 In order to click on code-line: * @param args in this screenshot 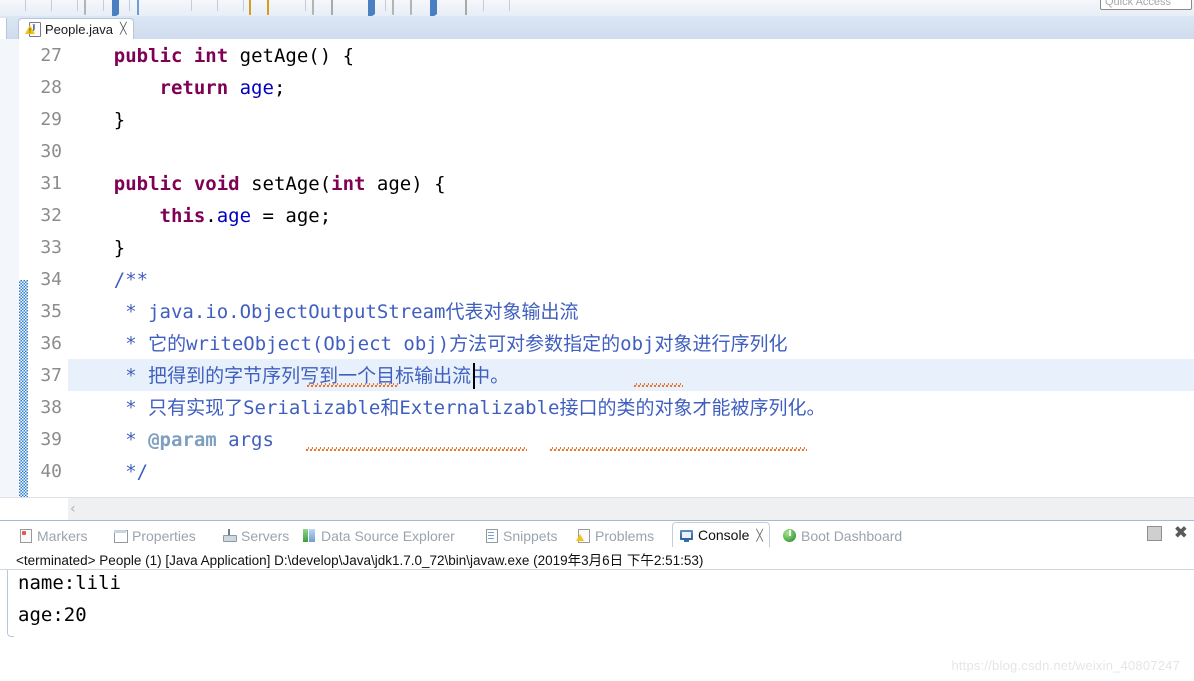, I will do `click(631, 440)`.